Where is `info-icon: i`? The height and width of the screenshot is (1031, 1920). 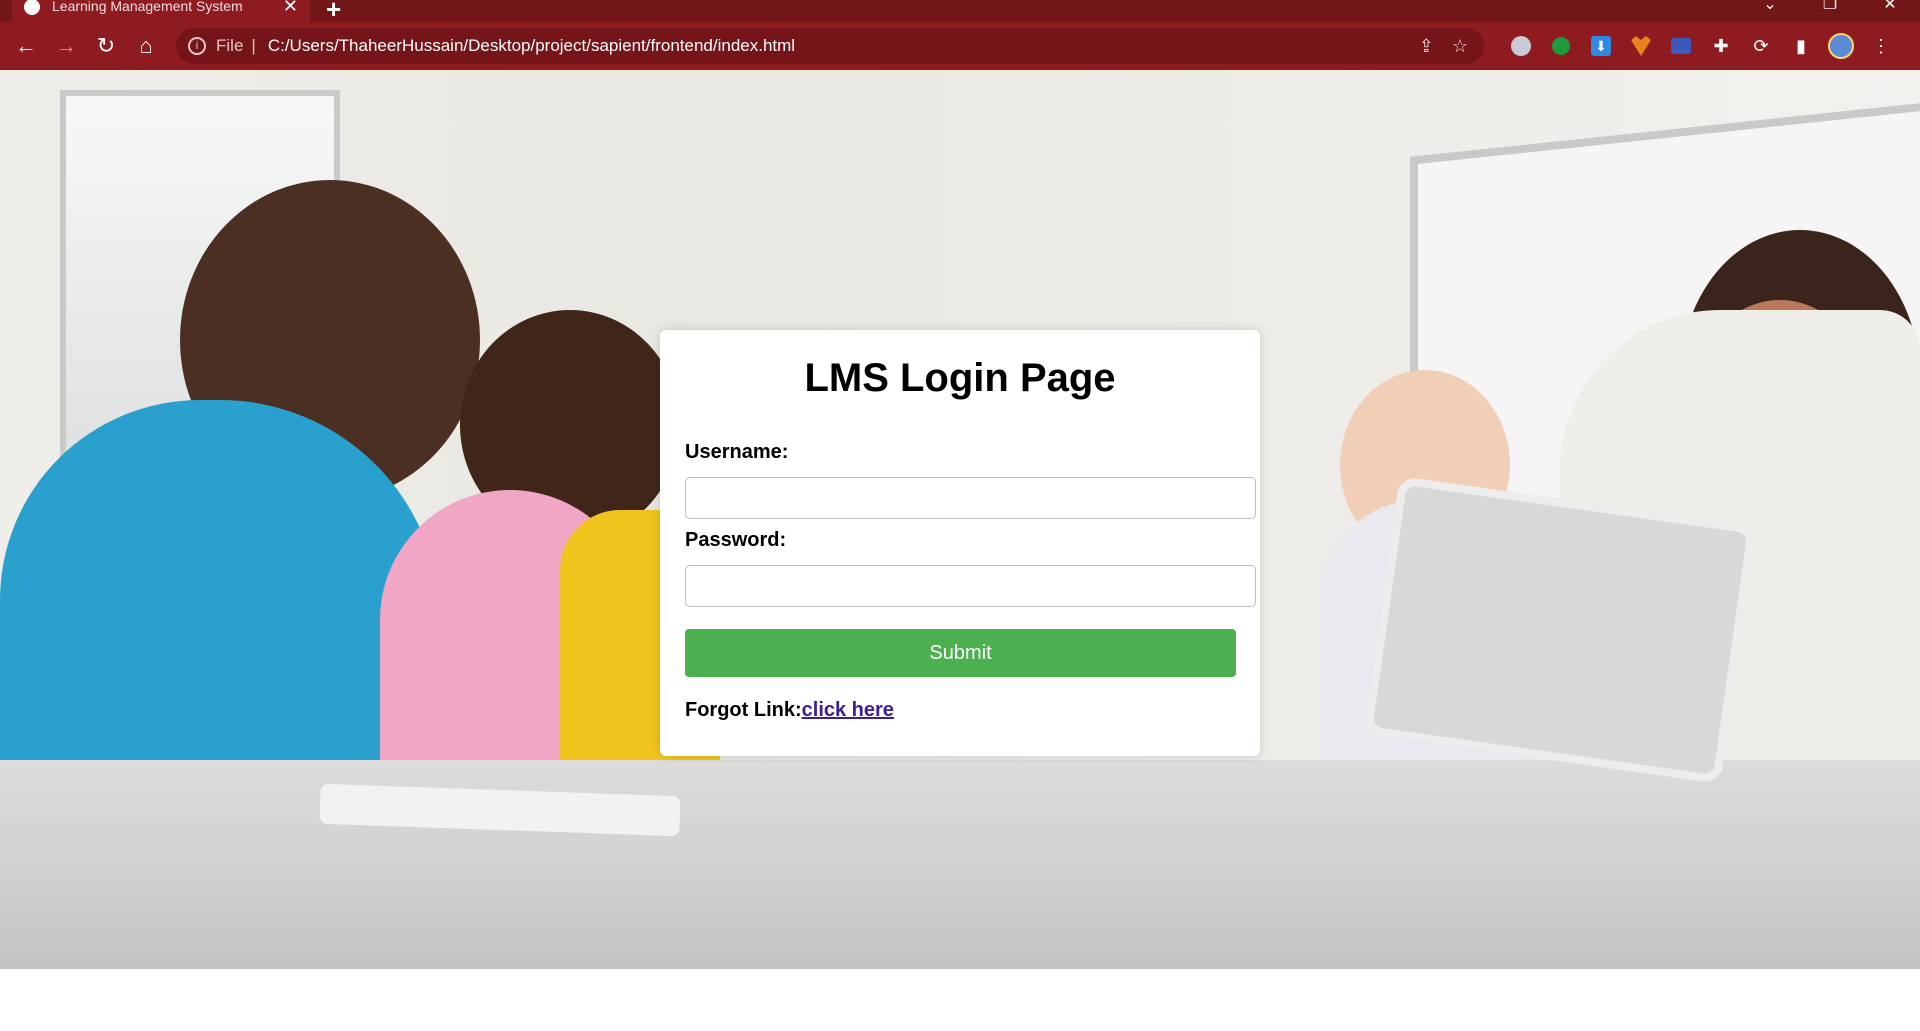
info-icon: i is located at coordinates (197, 46).